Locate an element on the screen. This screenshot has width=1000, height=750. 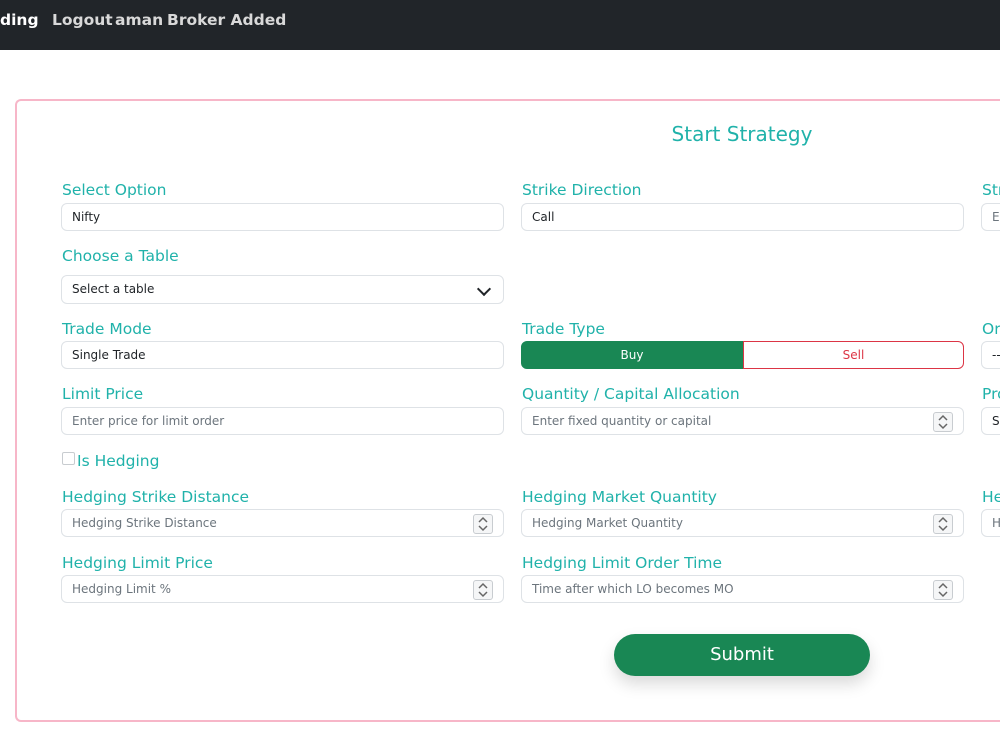
col3-row1-label: Str is located at coordinates (991, 190).